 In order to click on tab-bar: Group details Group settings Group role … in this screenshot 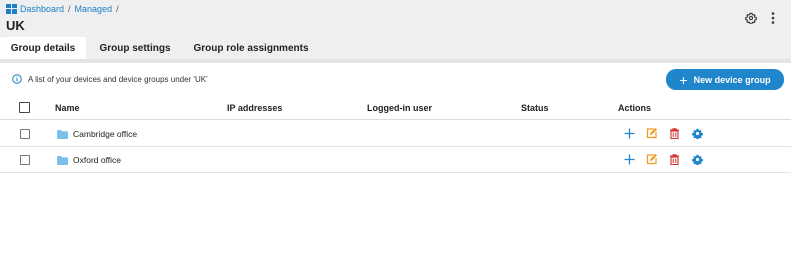, I will do `click(159, 48)`.